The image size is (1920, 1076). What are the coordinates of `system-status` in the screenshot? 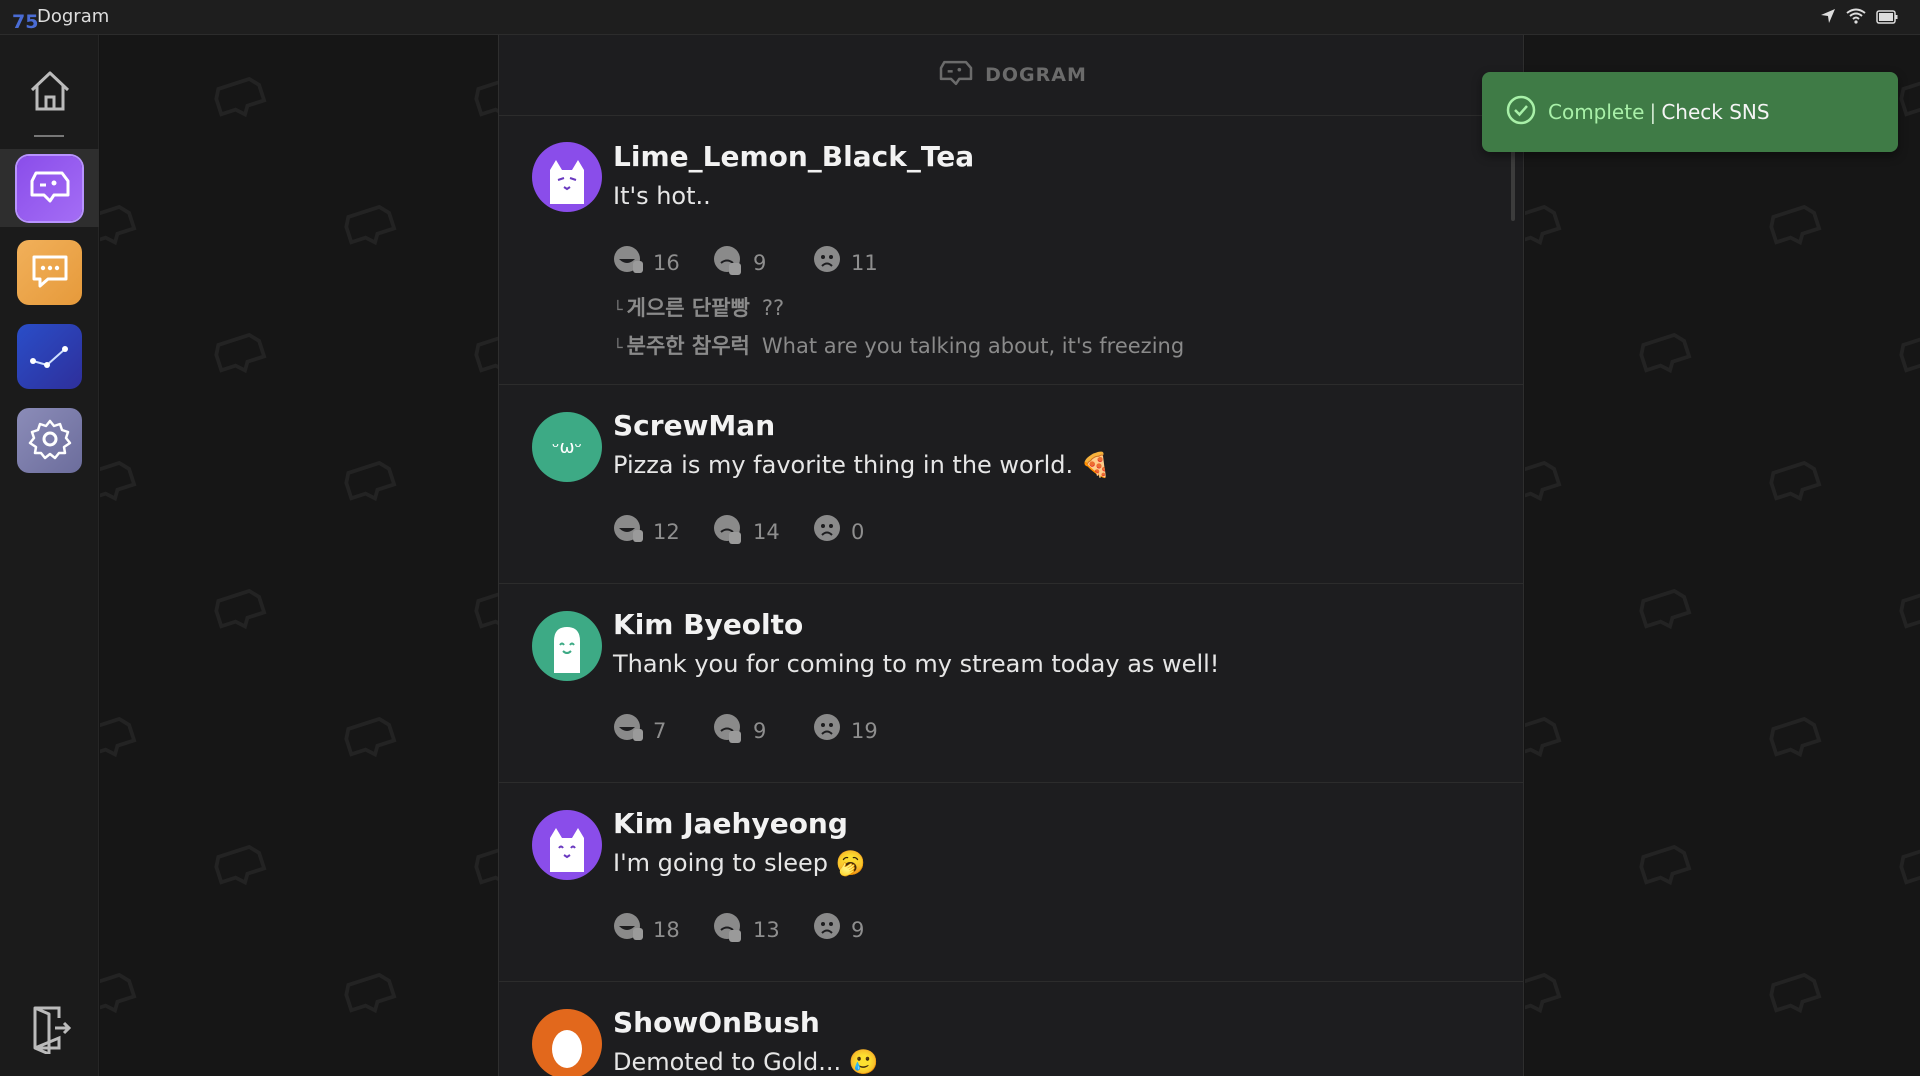 It's located at (1859, 18).